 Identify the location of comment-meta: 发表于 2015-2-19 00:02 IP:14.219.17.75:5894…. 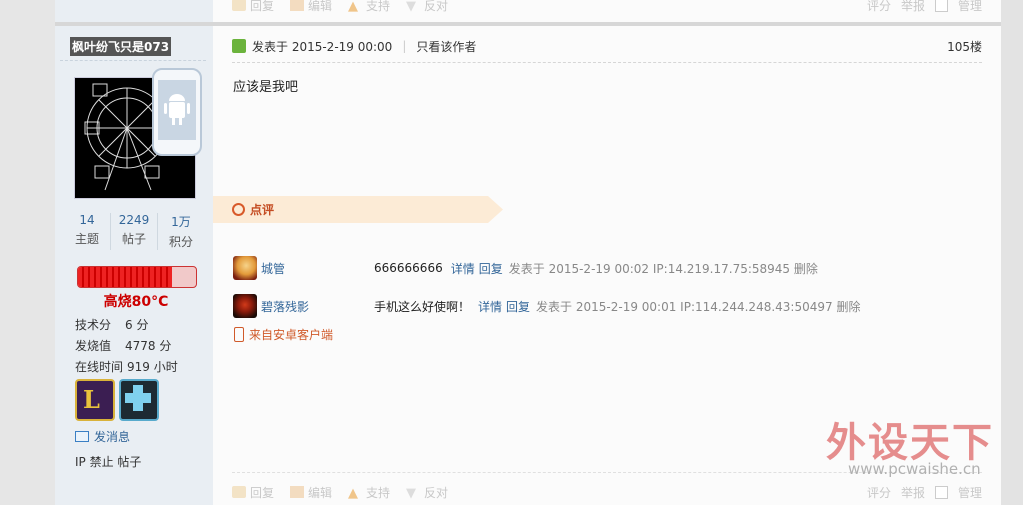
(663, 268).